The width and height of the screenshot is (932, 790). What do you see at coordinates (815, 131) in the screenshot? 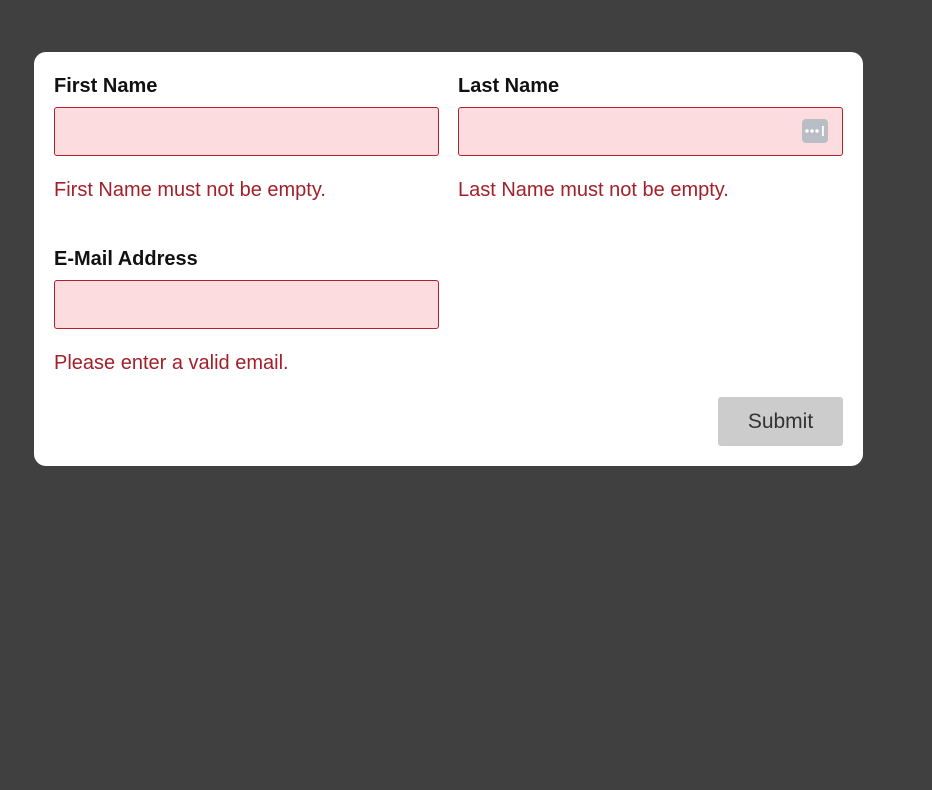
I see `autofill-icon` at bounding box center [815, 131].